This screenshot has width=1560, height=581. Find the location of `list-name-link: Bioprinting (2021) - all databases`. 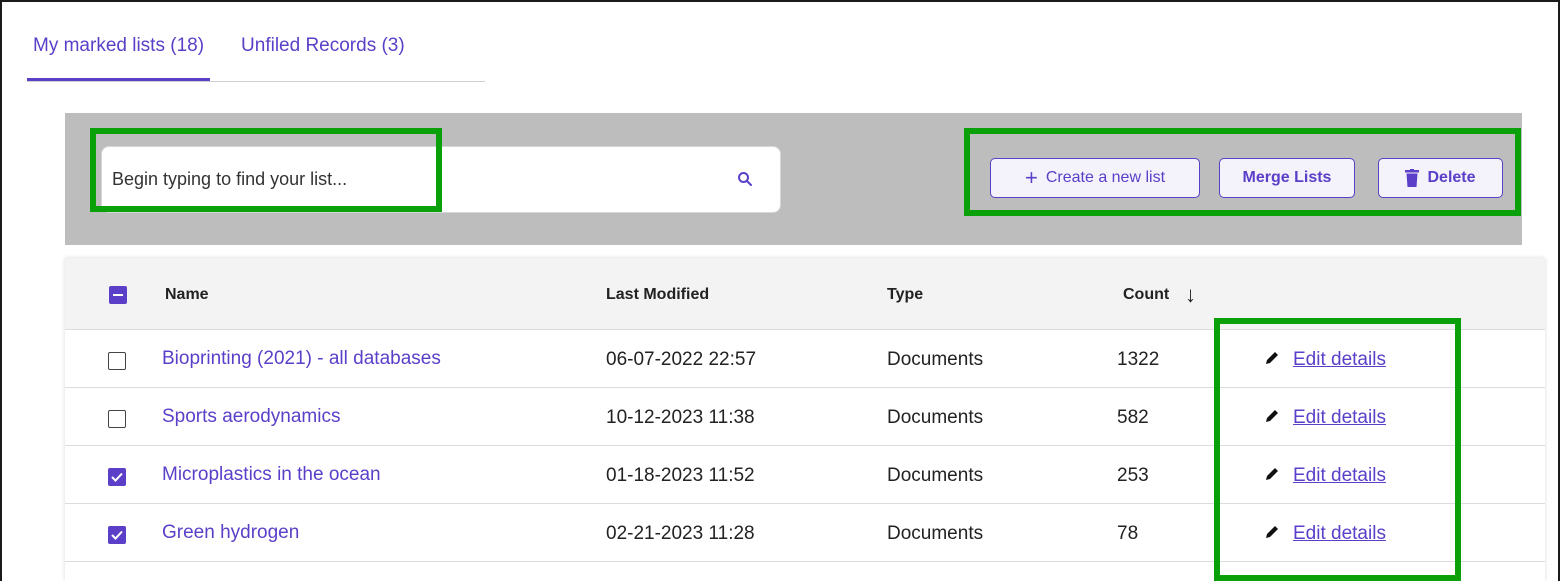

list-name-link: Bioprinting (2021) - all databases is located at coordinates (301, 359).